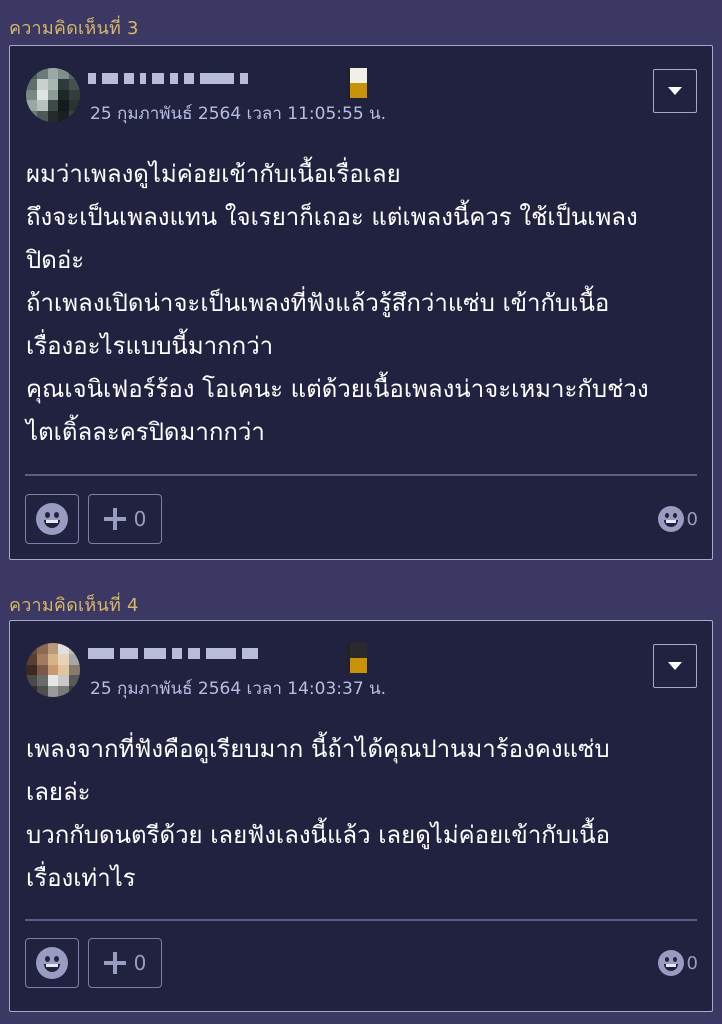 The height and width of the screenshot is (1024, 722). What do you see at coordinates (238, 114) in the screenshot?
I see `comment-timestamp: 25 กุมภาพันธ์ 2564 เวลา 11:05:55 น.` at bounding box center [238, 114].